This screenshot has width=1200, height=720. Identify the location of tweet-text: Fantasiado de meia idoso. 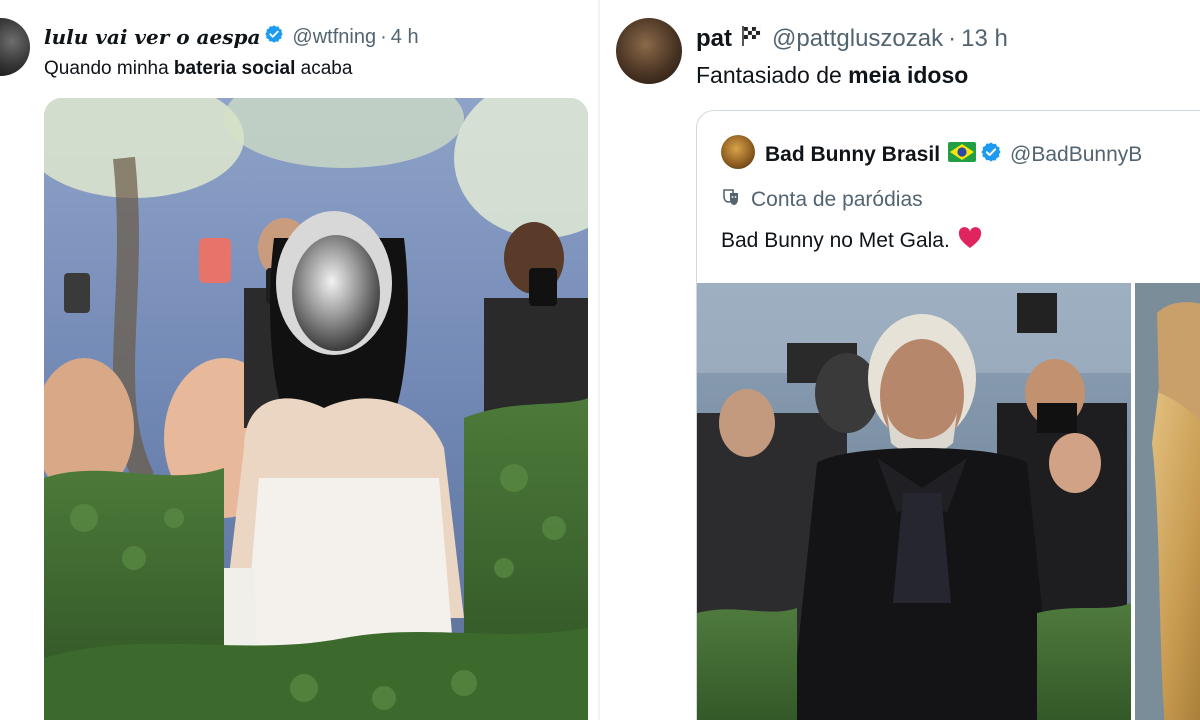
(832, 75).